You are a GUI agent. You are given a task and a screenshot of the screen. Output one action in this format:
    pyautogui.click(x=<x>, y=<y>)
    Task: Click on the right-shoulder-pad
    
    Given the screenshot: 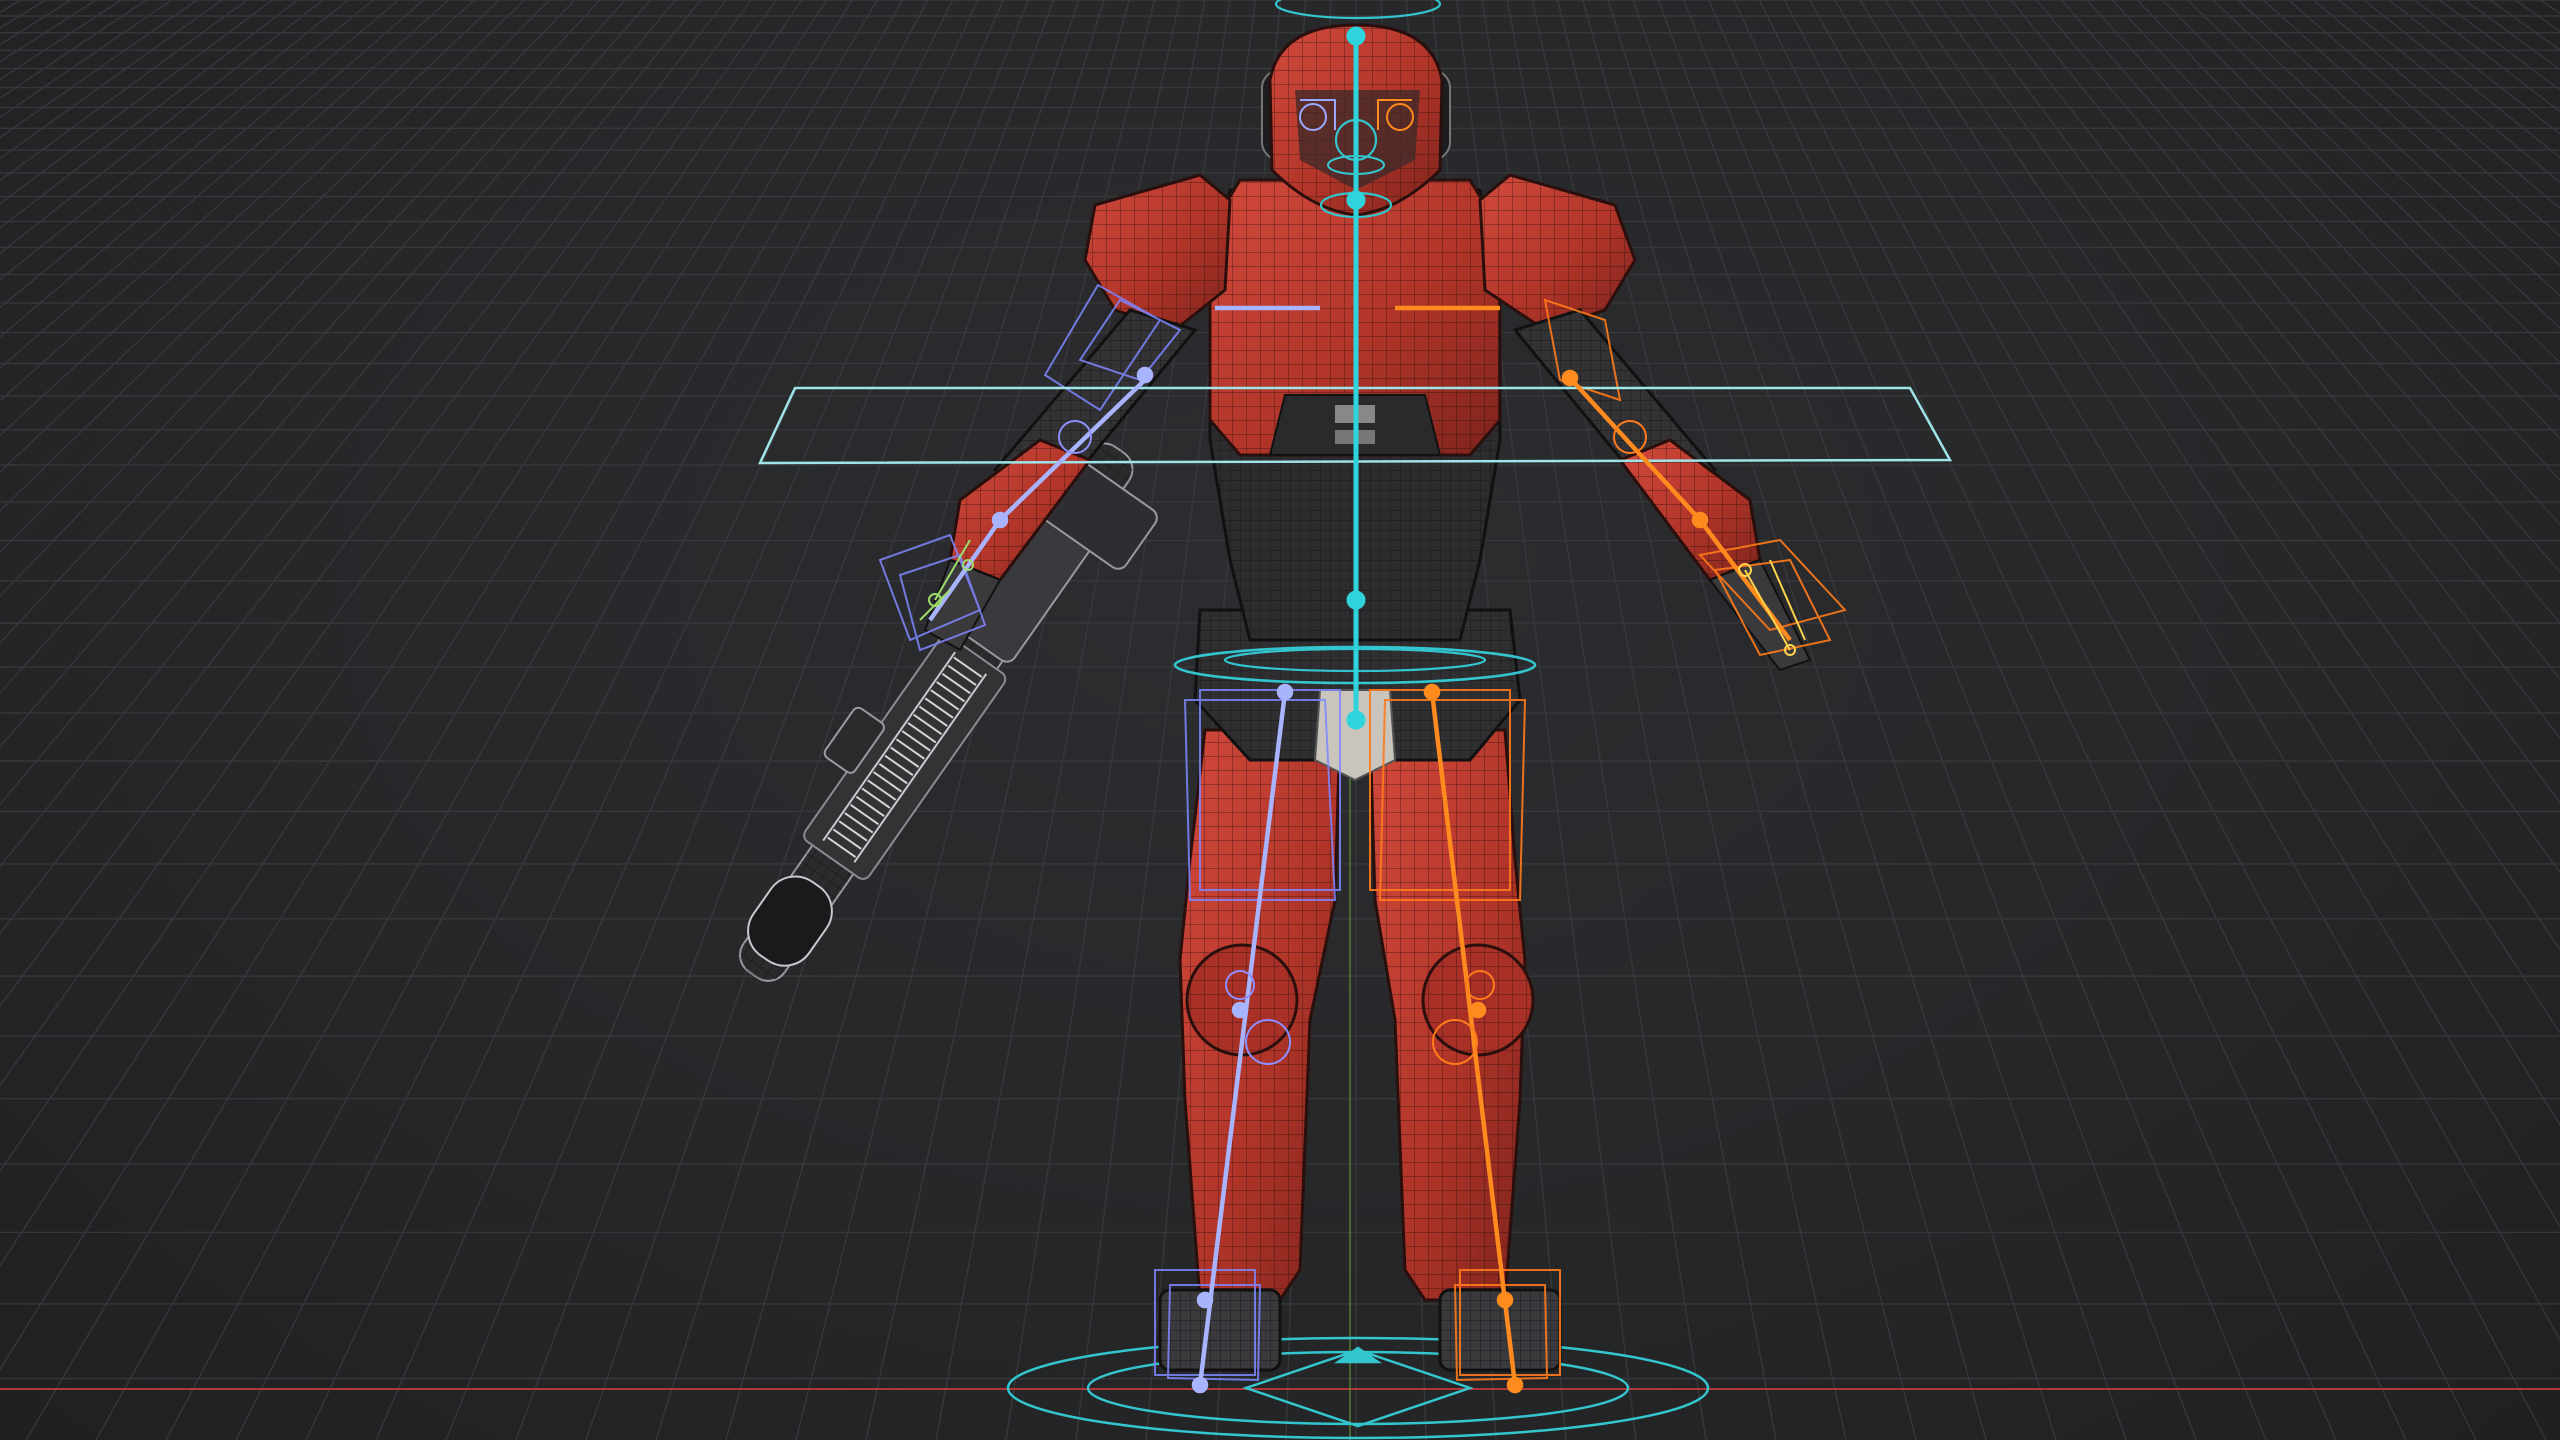 What is the action you would take?
    pyautogui.click(x=1557, y=252)
    